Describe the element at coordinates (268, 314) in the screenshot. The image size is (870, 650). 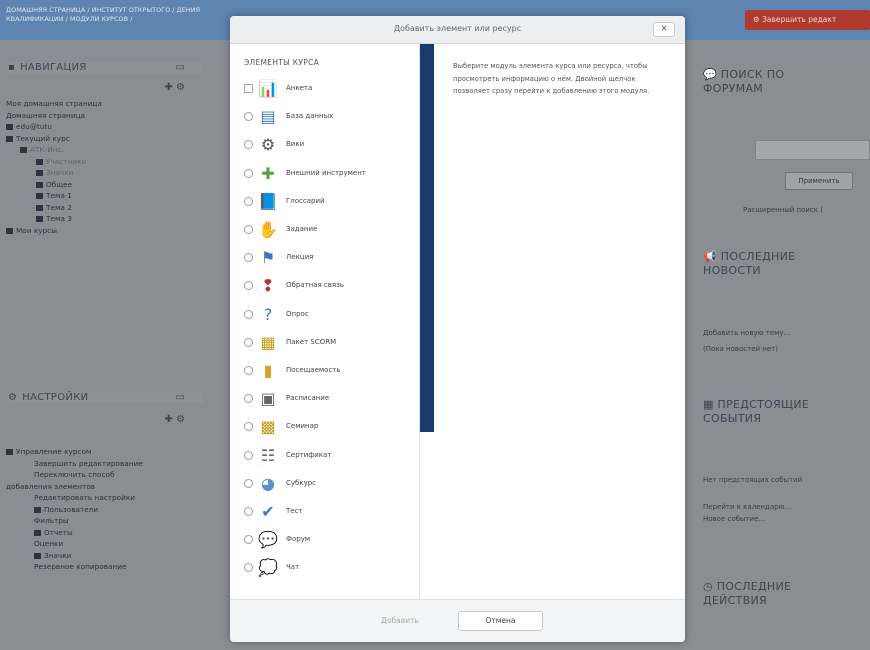
I see `question-icon: ?` at that location.